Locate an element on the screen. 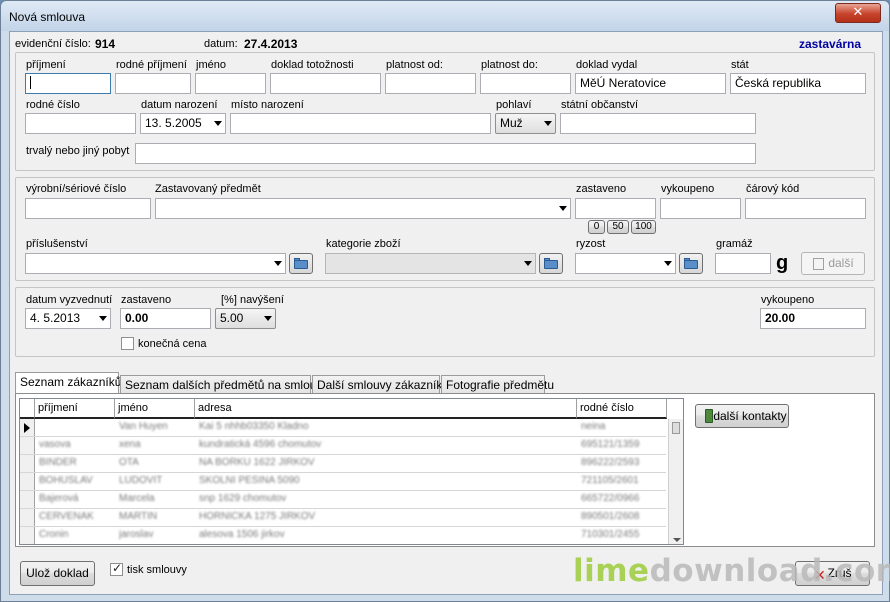  gramaz-input is located at coordinates (743, 263).